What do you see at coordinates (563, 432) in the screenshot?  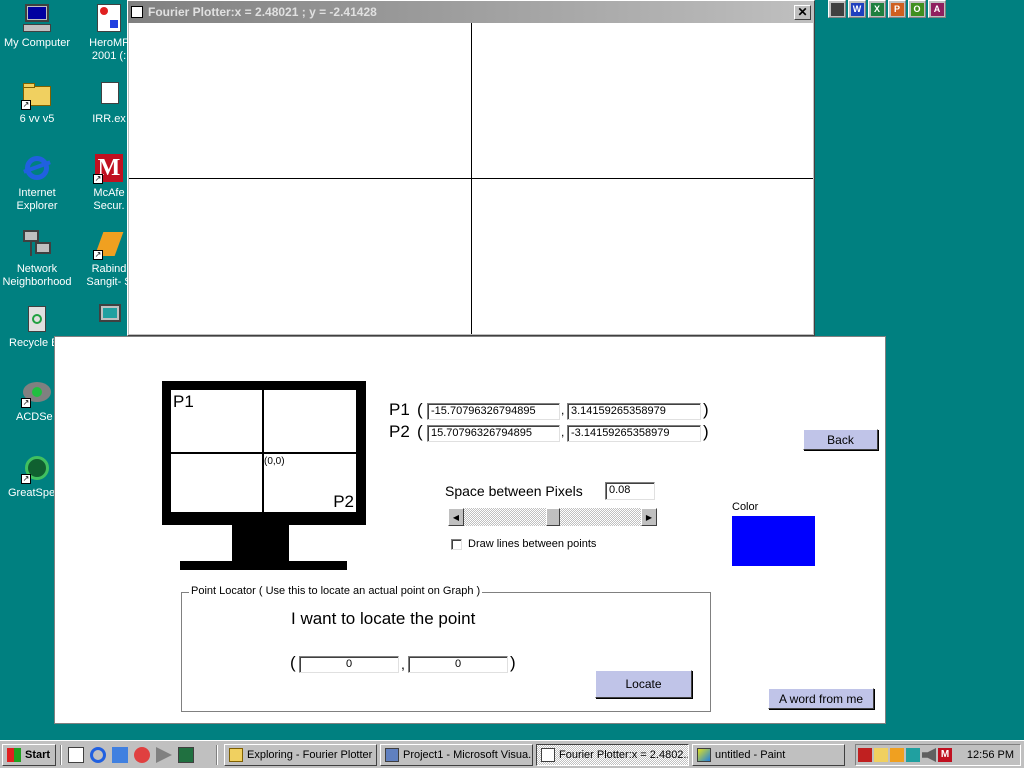 I see `p2-comma: ,` at bounding box center [563, 432].